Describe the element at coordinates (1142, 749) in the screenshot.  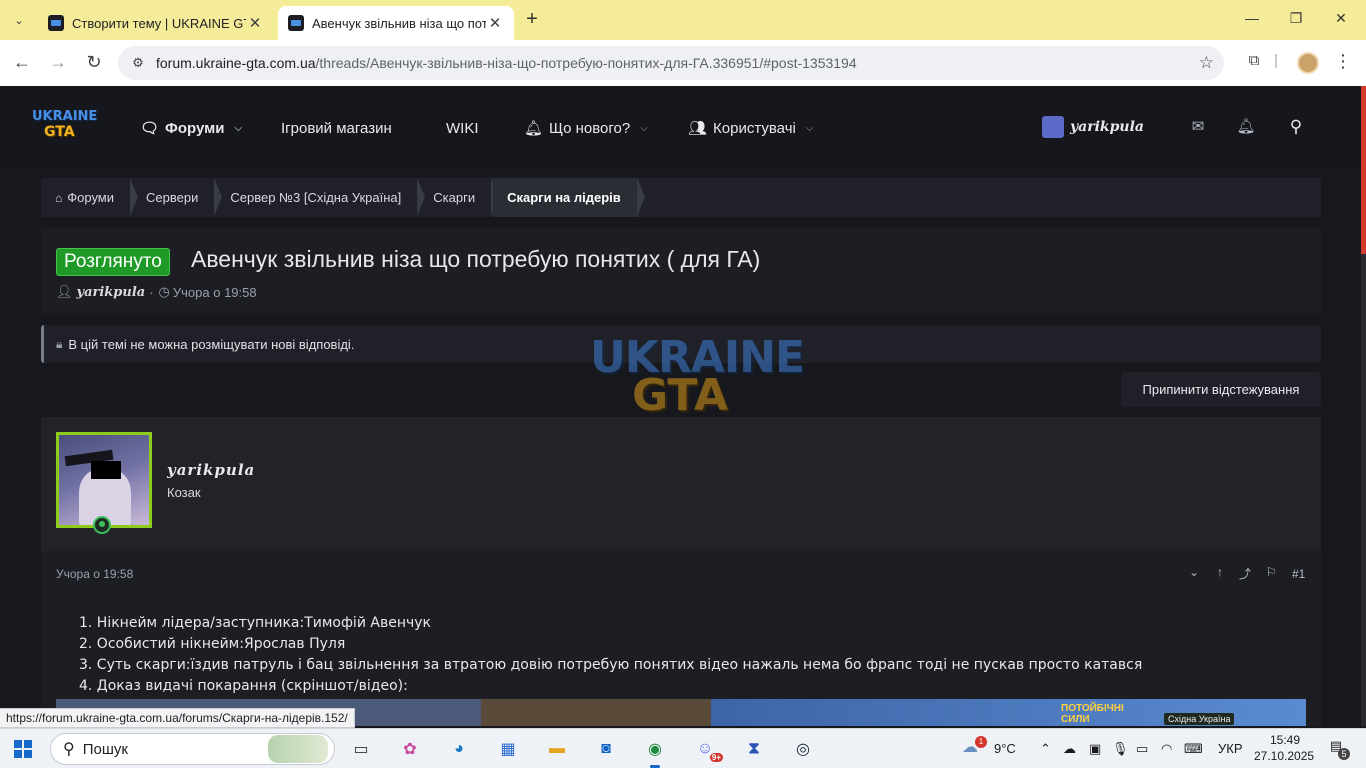
I see `battery-icon: ▭` at that location.